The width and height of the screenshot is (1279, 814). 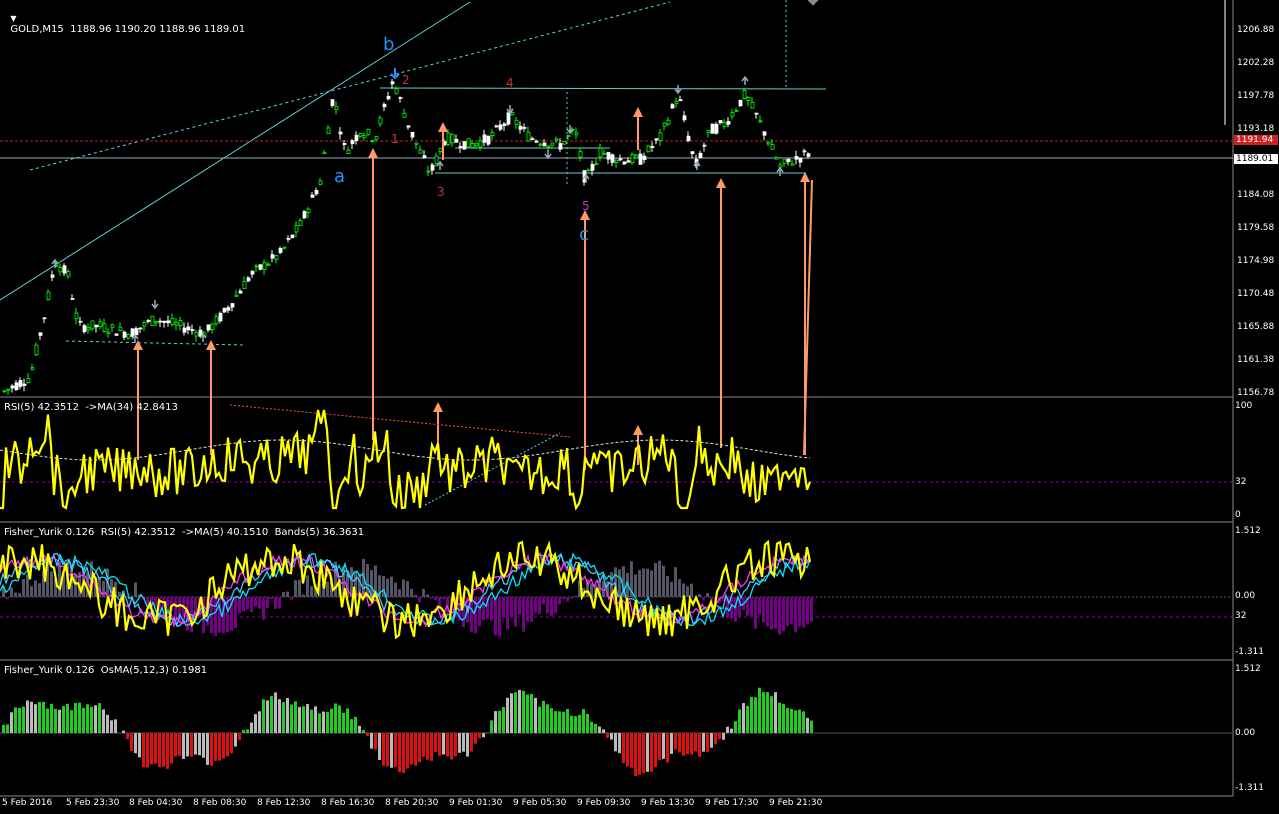 I want to click on price-axis-label: 1156.78, so click(x=1256, y=393).